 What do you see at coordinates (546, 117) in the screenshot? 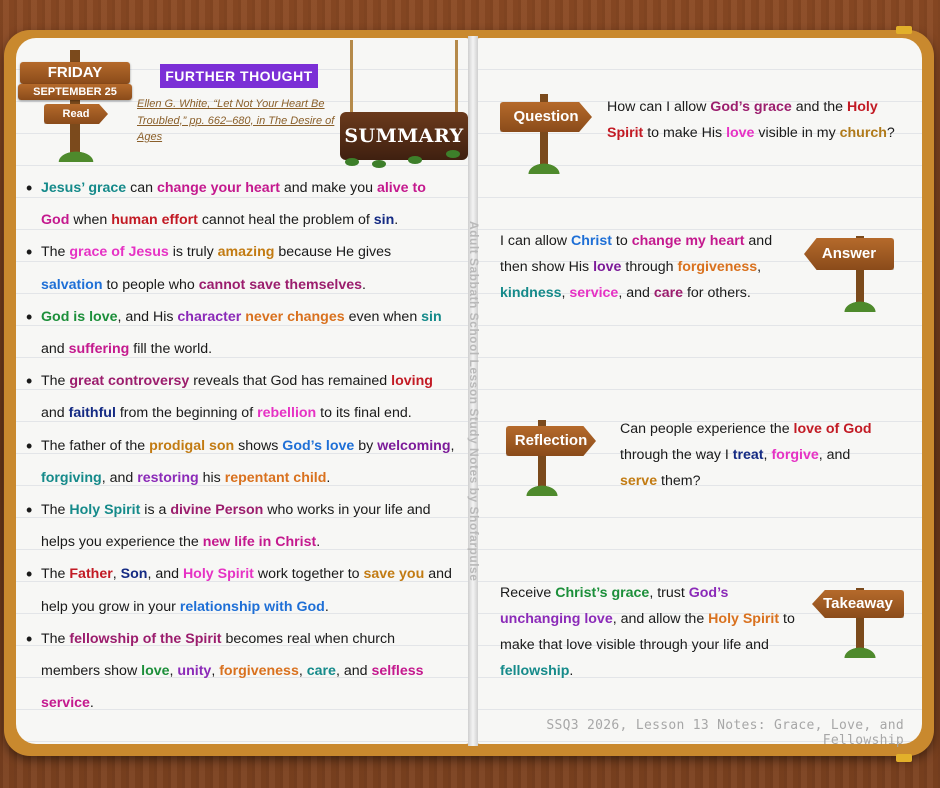
I see `question-sign: Question` at bounding box center [546, 117].